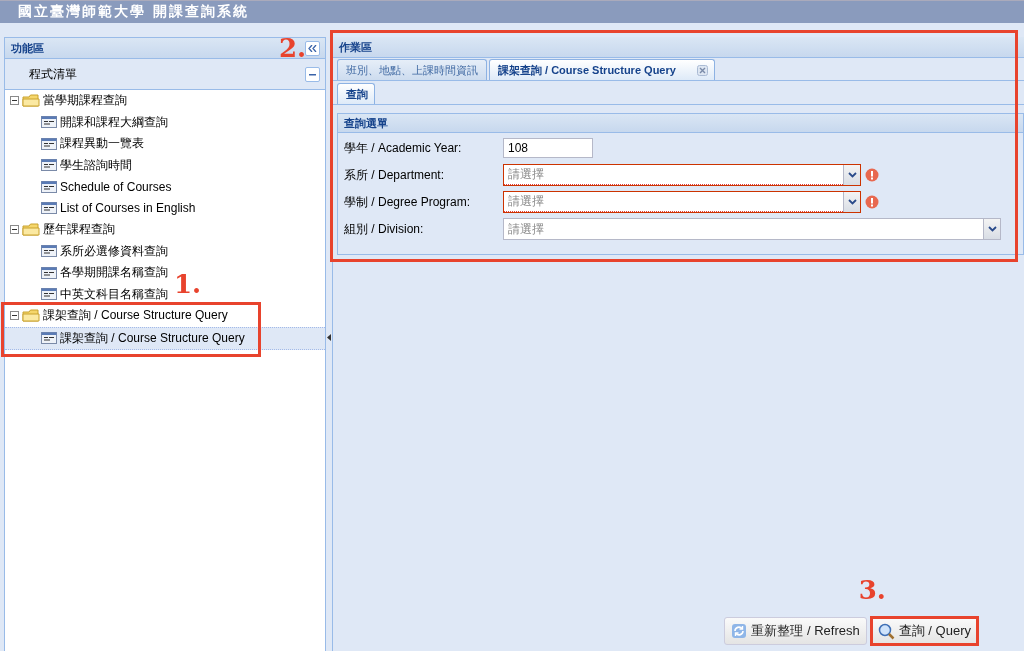  I want to click on tree-item: 系所必選修資料查詢, so click(88, 251).